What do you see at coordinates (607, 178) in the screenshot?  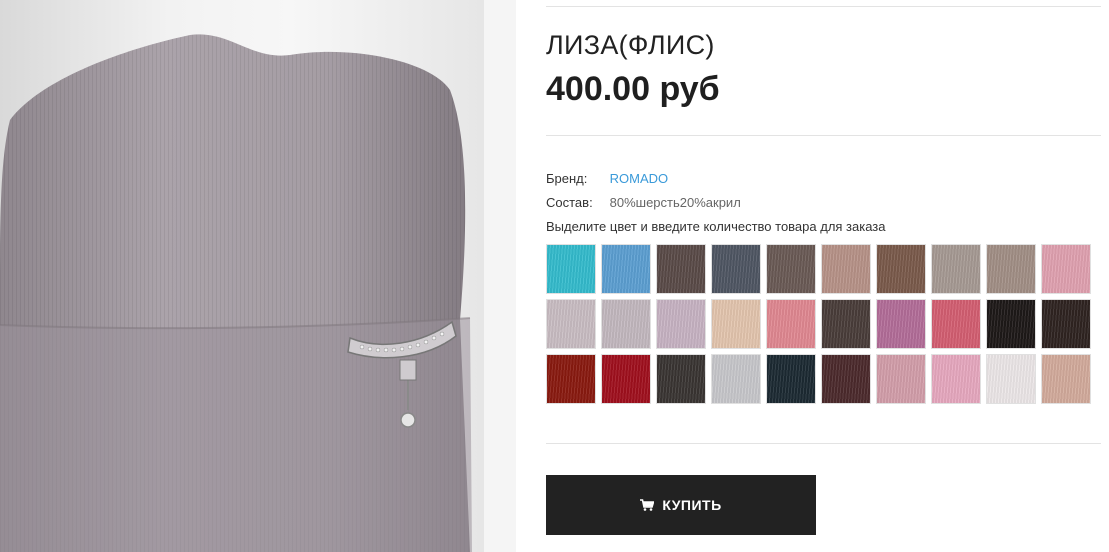 I see `brand-row: Бренд: ROMADO` at bounding box center [607, 178].